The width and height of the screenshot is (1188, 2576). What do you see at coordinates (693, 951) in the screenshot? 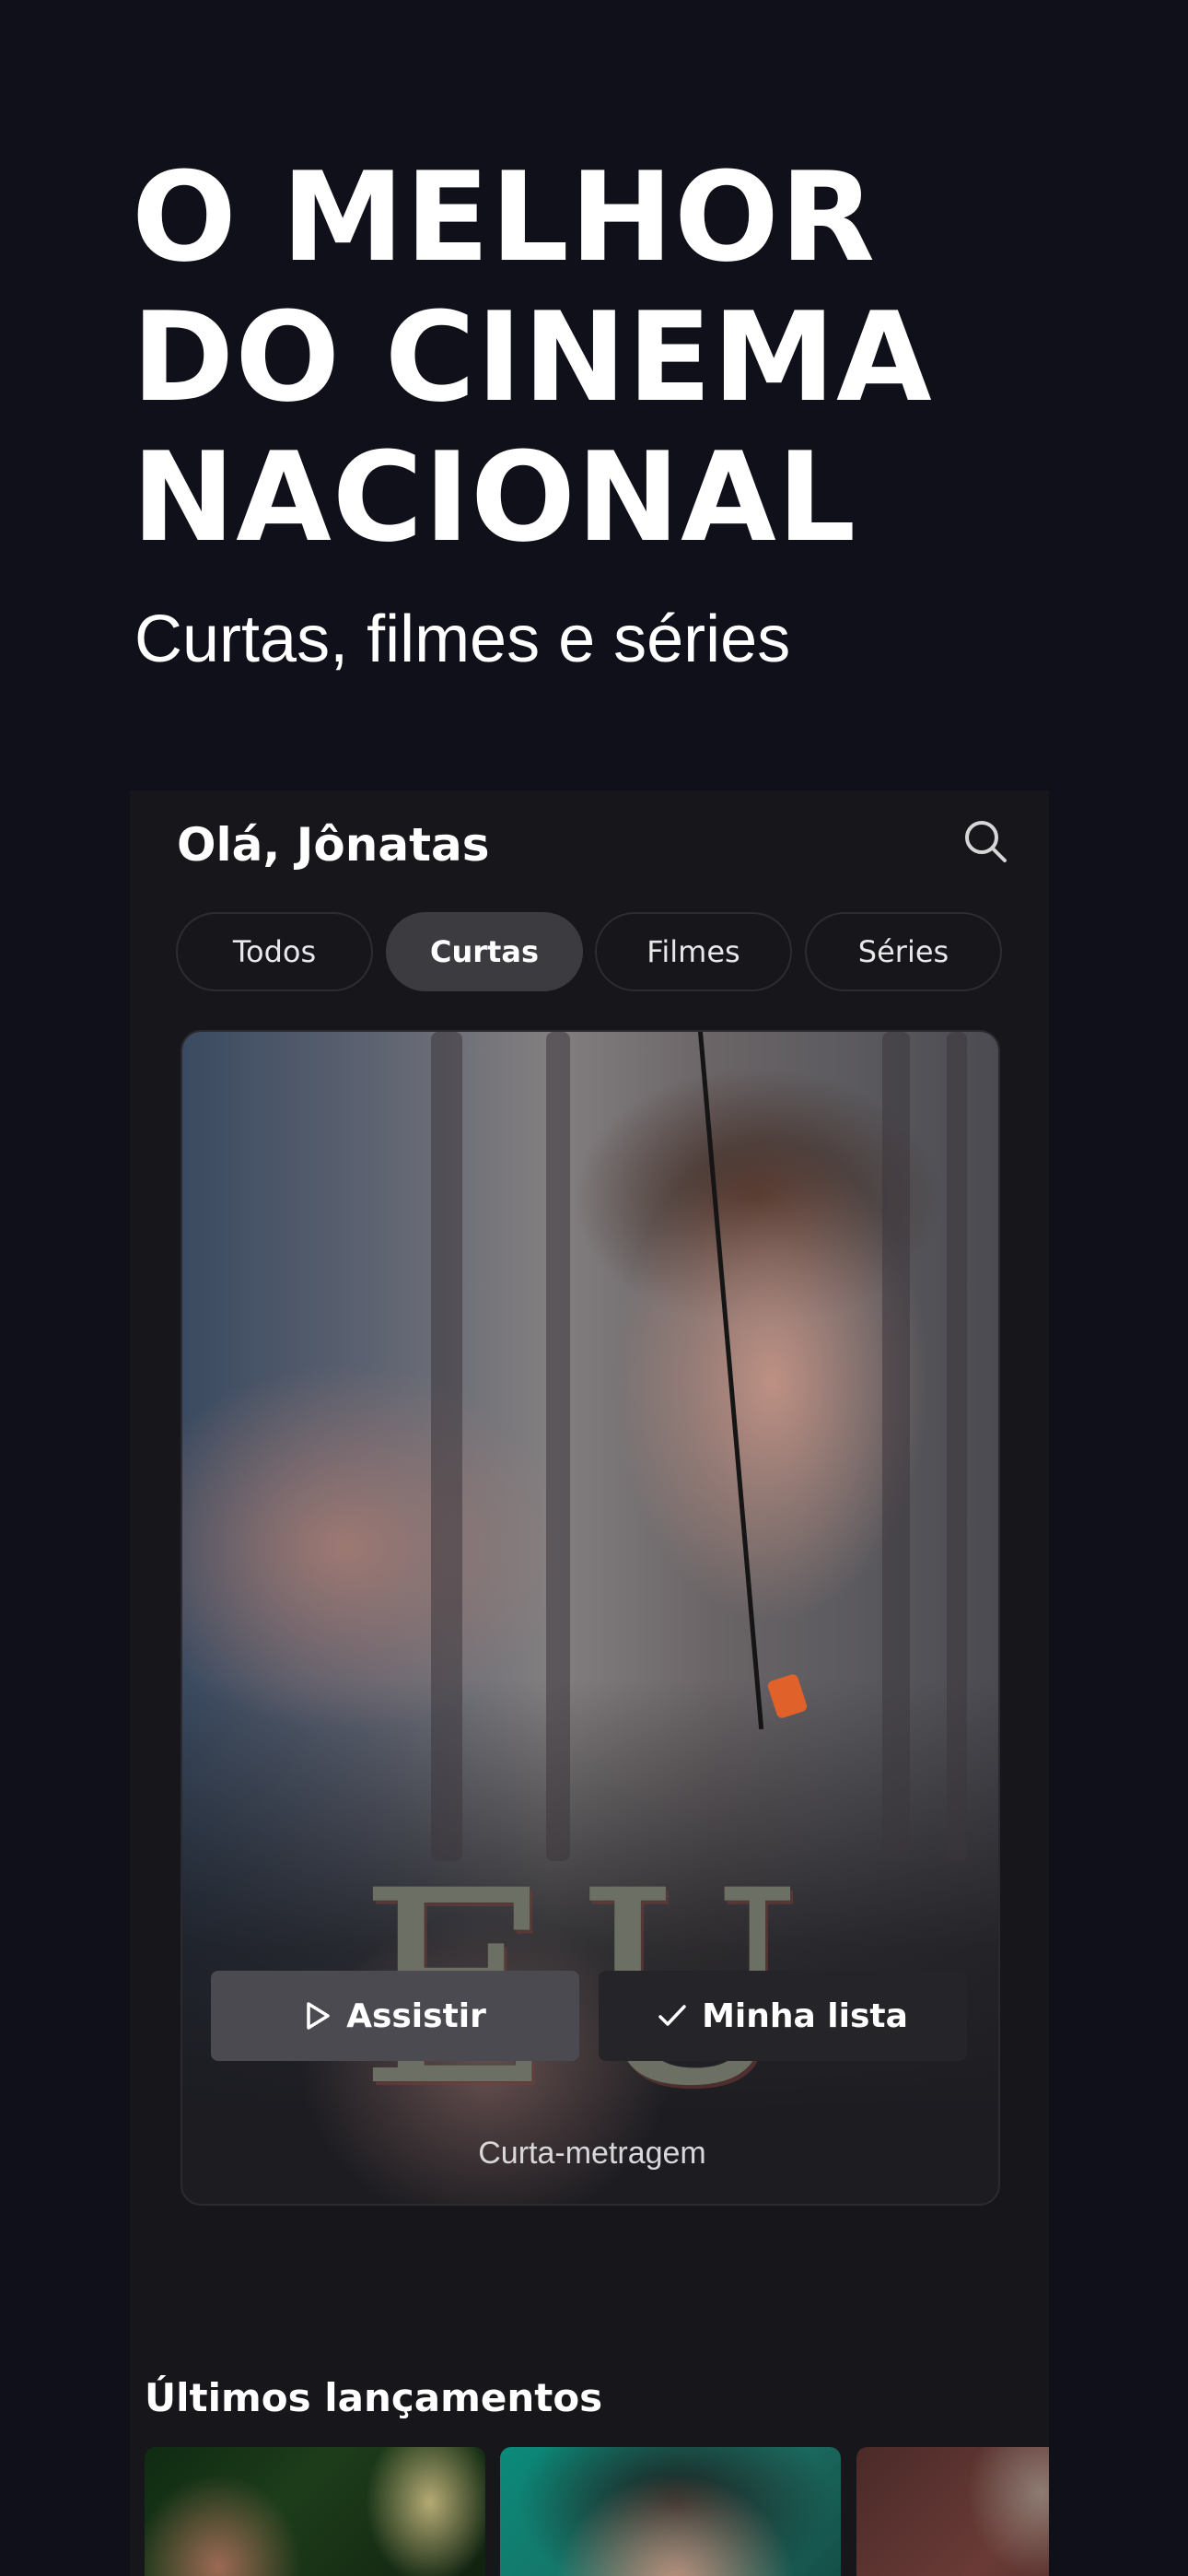
I see `filter-chip-filmes: Filmes` at bounding box center [693, 951].